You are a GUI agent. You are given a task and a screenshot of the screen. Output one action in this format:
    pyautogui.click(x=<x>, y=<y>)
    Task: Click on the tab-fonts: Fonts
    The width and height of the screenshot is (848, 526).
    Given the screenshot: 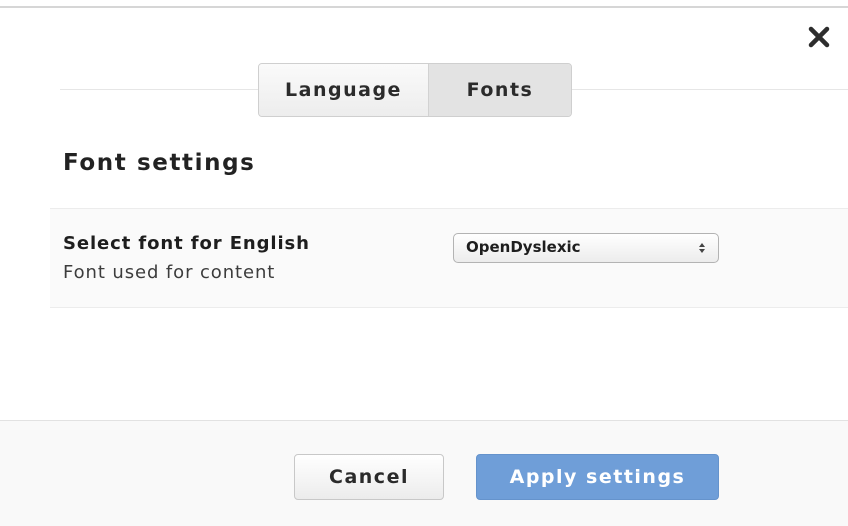 What is the action you would take?
    pyautogui.click(x=500, y=90)
    